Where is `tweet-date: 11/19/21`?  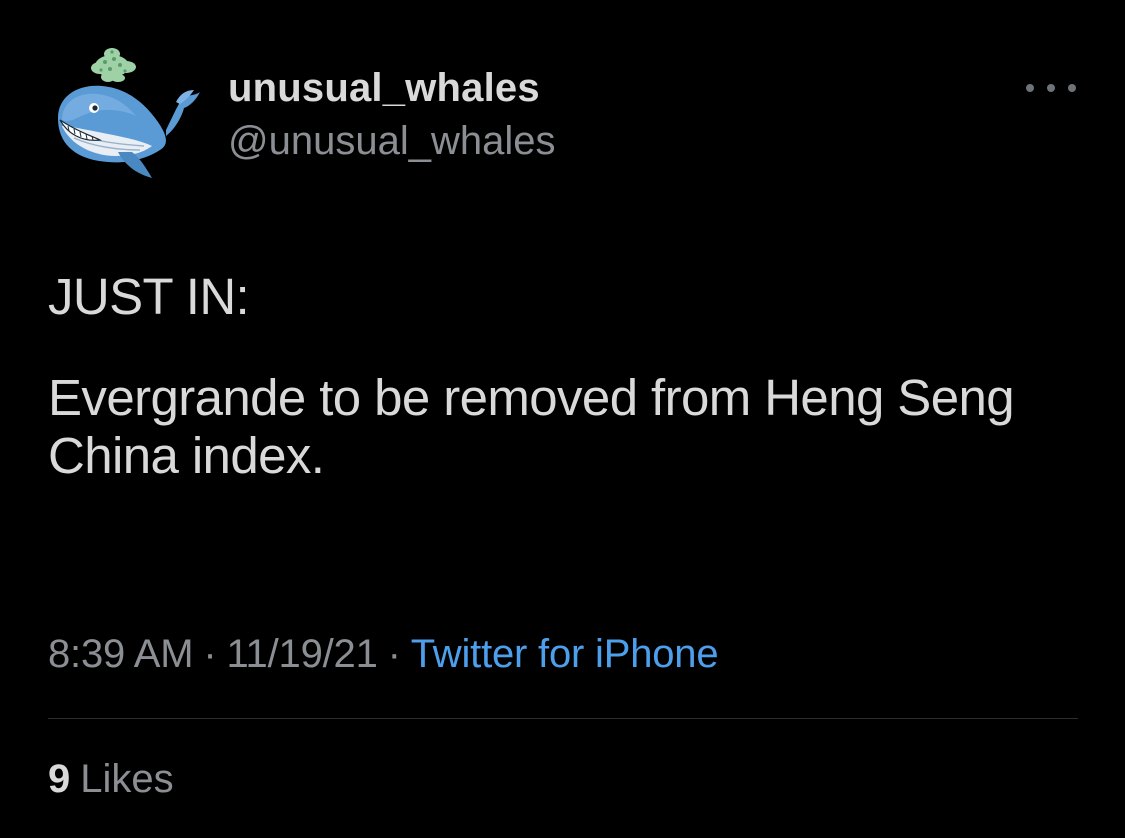 tweet-date: 11/19/21 is located at coordinates (301, 654).